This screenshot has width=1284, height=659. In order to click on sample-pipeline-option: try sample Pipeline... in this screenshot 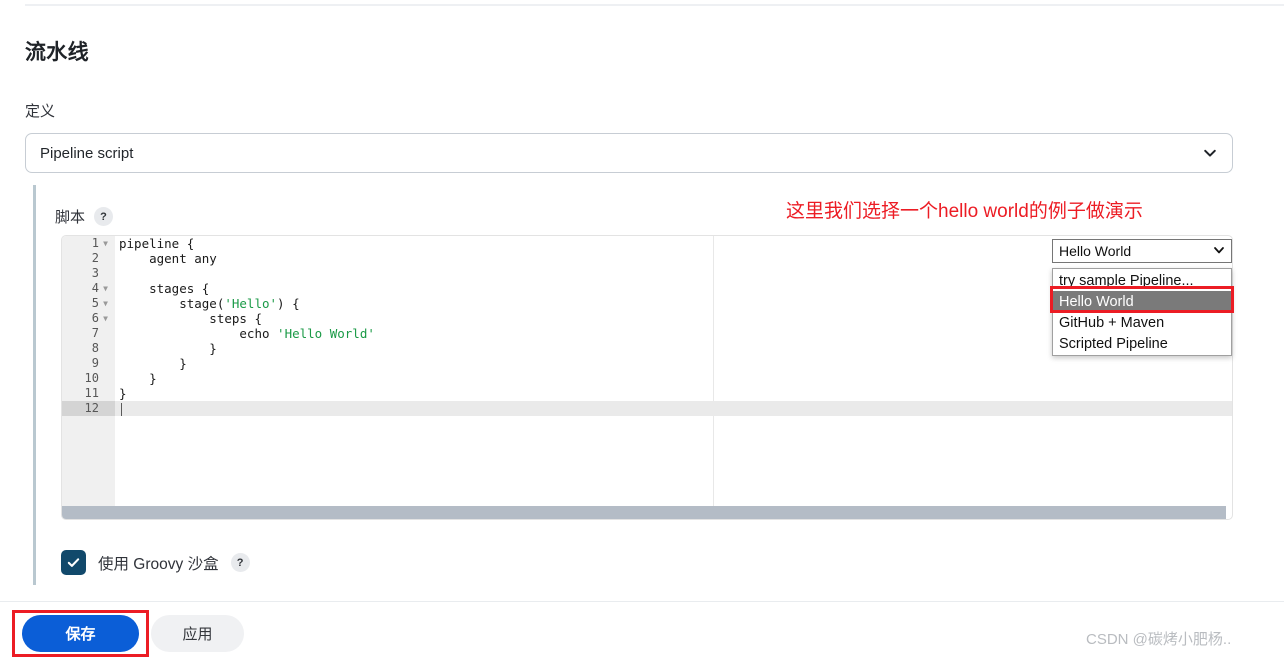, I will do `click(1142, 280)`.